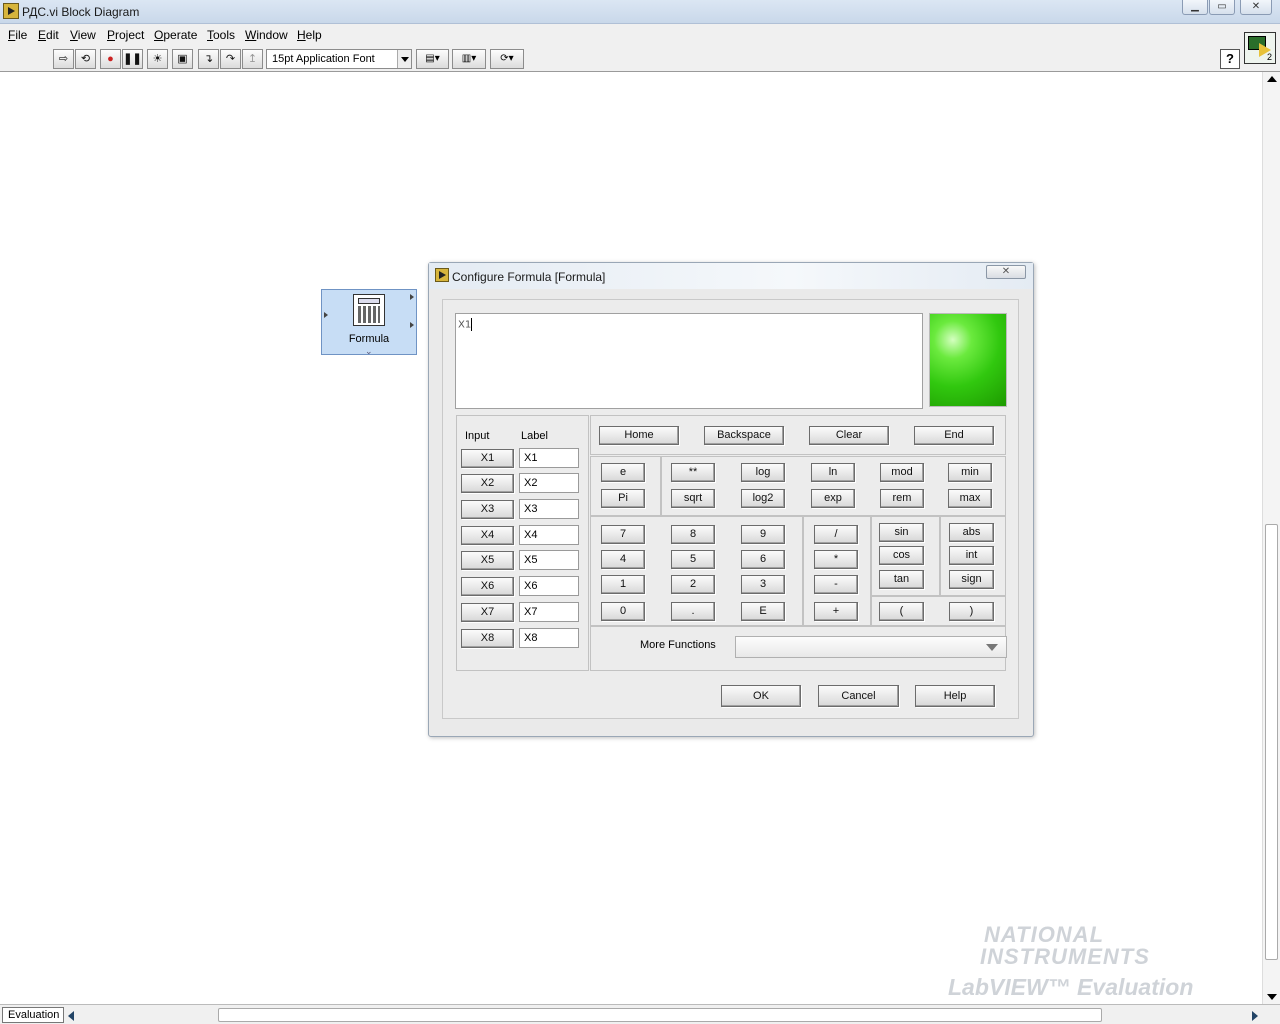  I want to click on key-power-button: **, so click(693, 472).